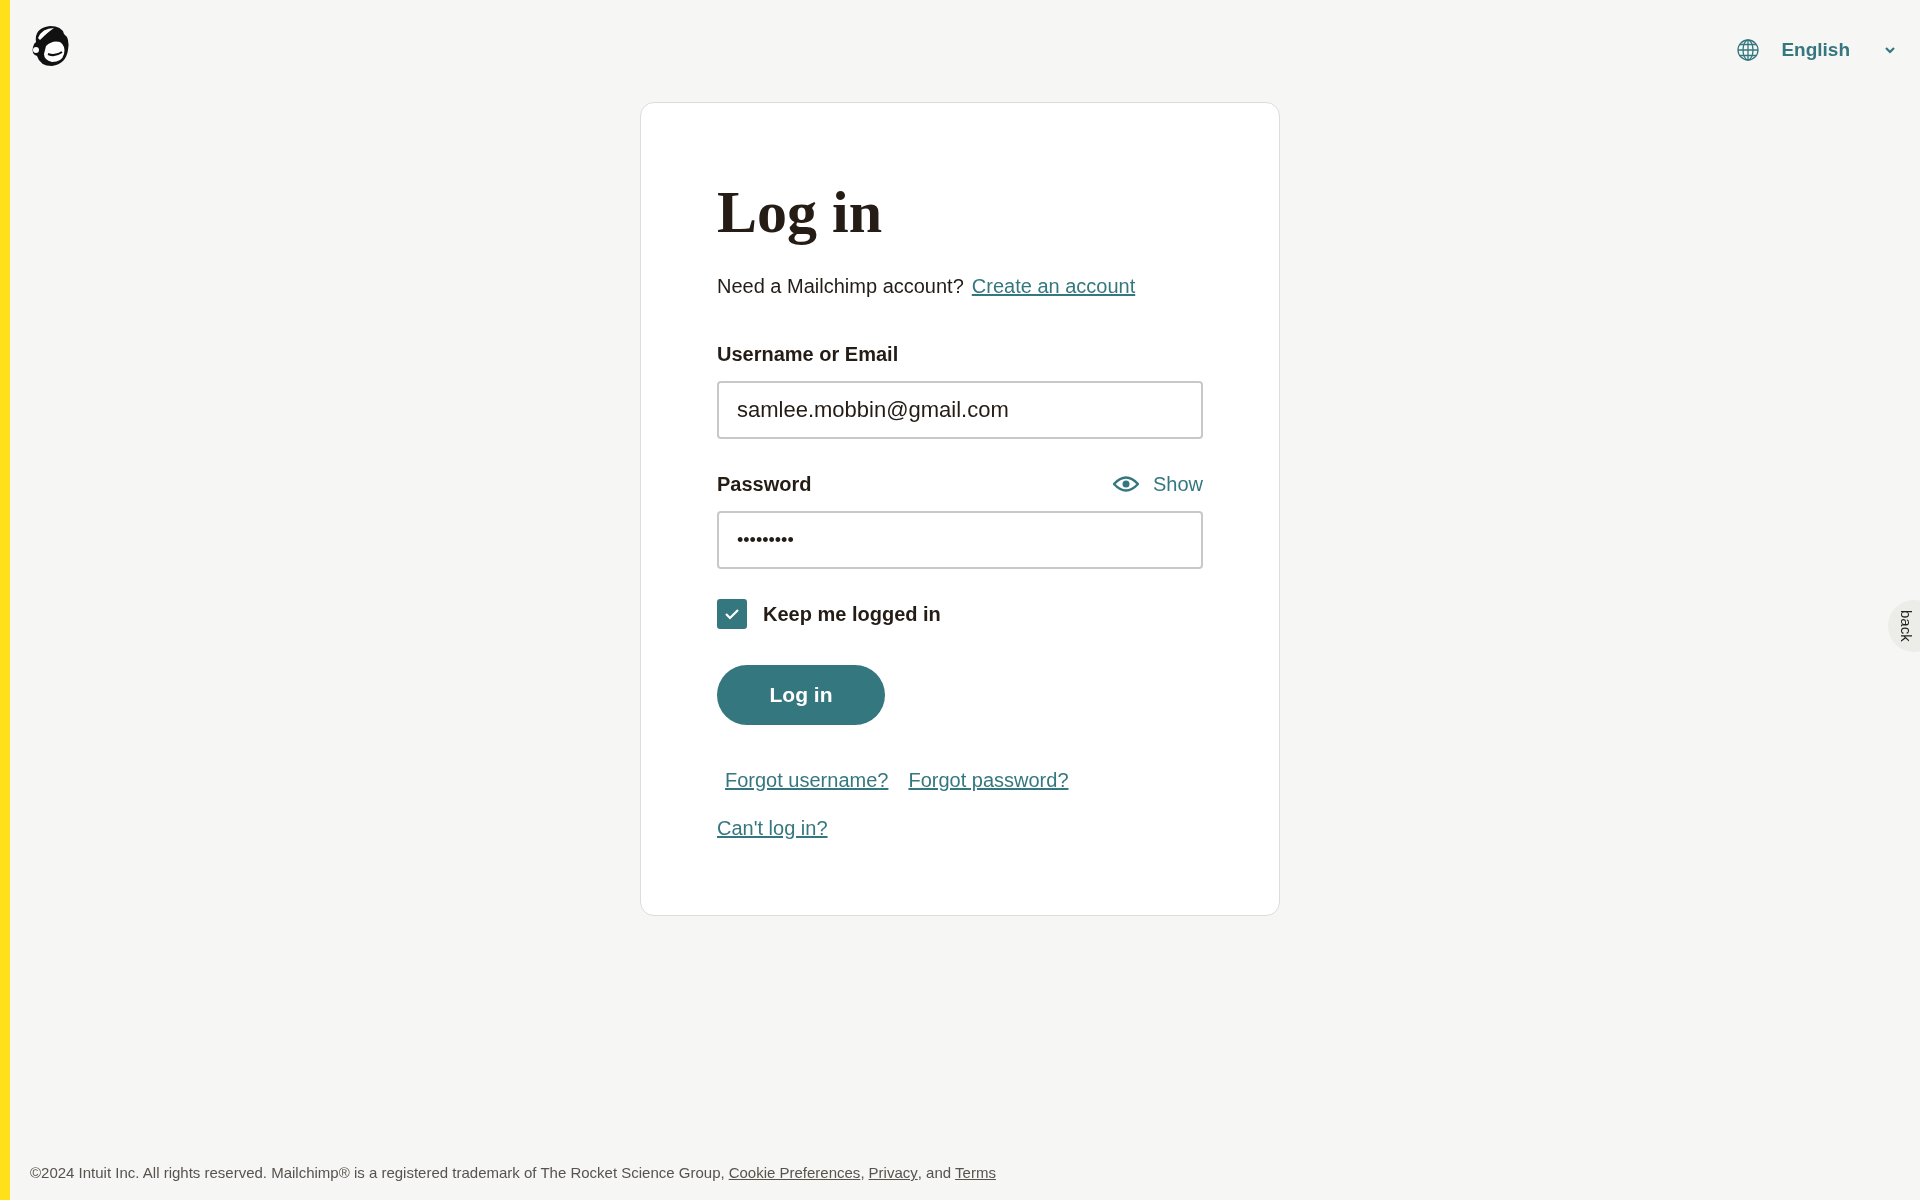 The image size is (1920, 1200). I want to click on show-password-button: Show, so click(1157, 484).